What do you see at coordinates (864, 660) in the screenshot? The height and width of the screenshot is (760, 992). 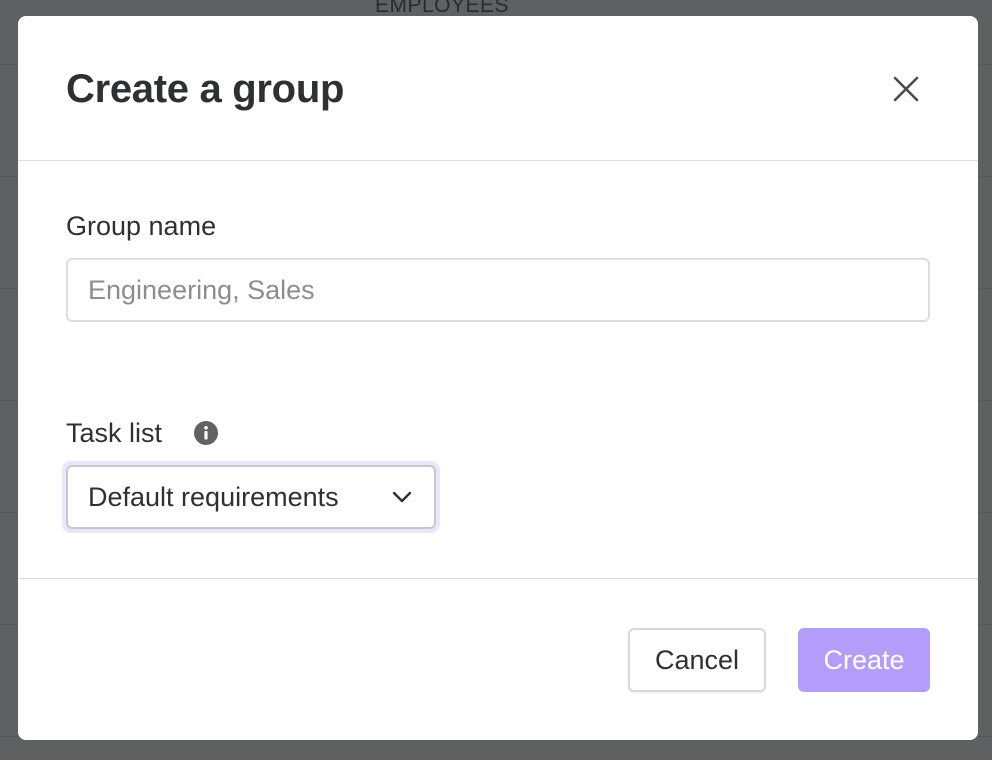 I see `create-button: Create` at bounding box center [864, 660].